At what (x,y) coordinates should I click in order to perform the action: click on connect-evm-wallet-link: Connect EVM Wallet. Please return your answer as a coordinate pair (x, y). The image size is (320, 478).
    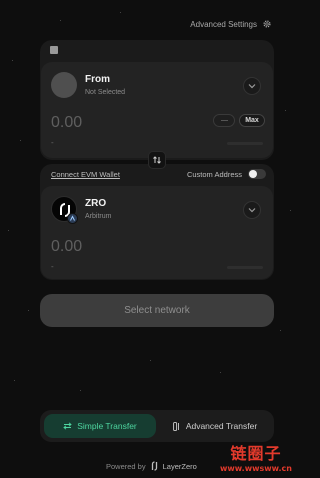
    Looking at the image, I should click on (85, 174).